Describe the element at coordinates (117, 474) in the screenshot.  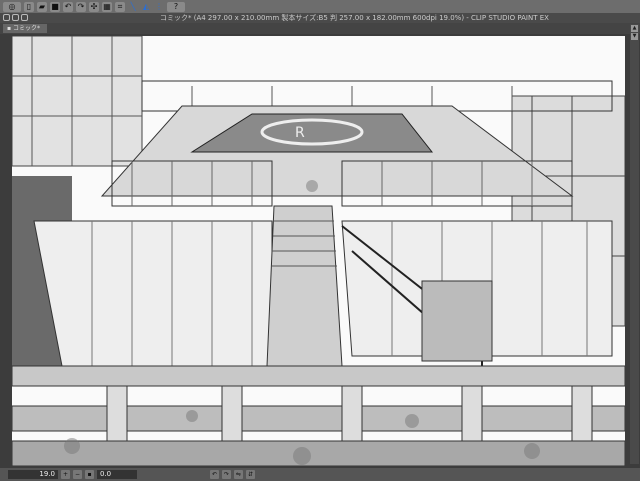
I see `rotation-field: 0.0` at that location.